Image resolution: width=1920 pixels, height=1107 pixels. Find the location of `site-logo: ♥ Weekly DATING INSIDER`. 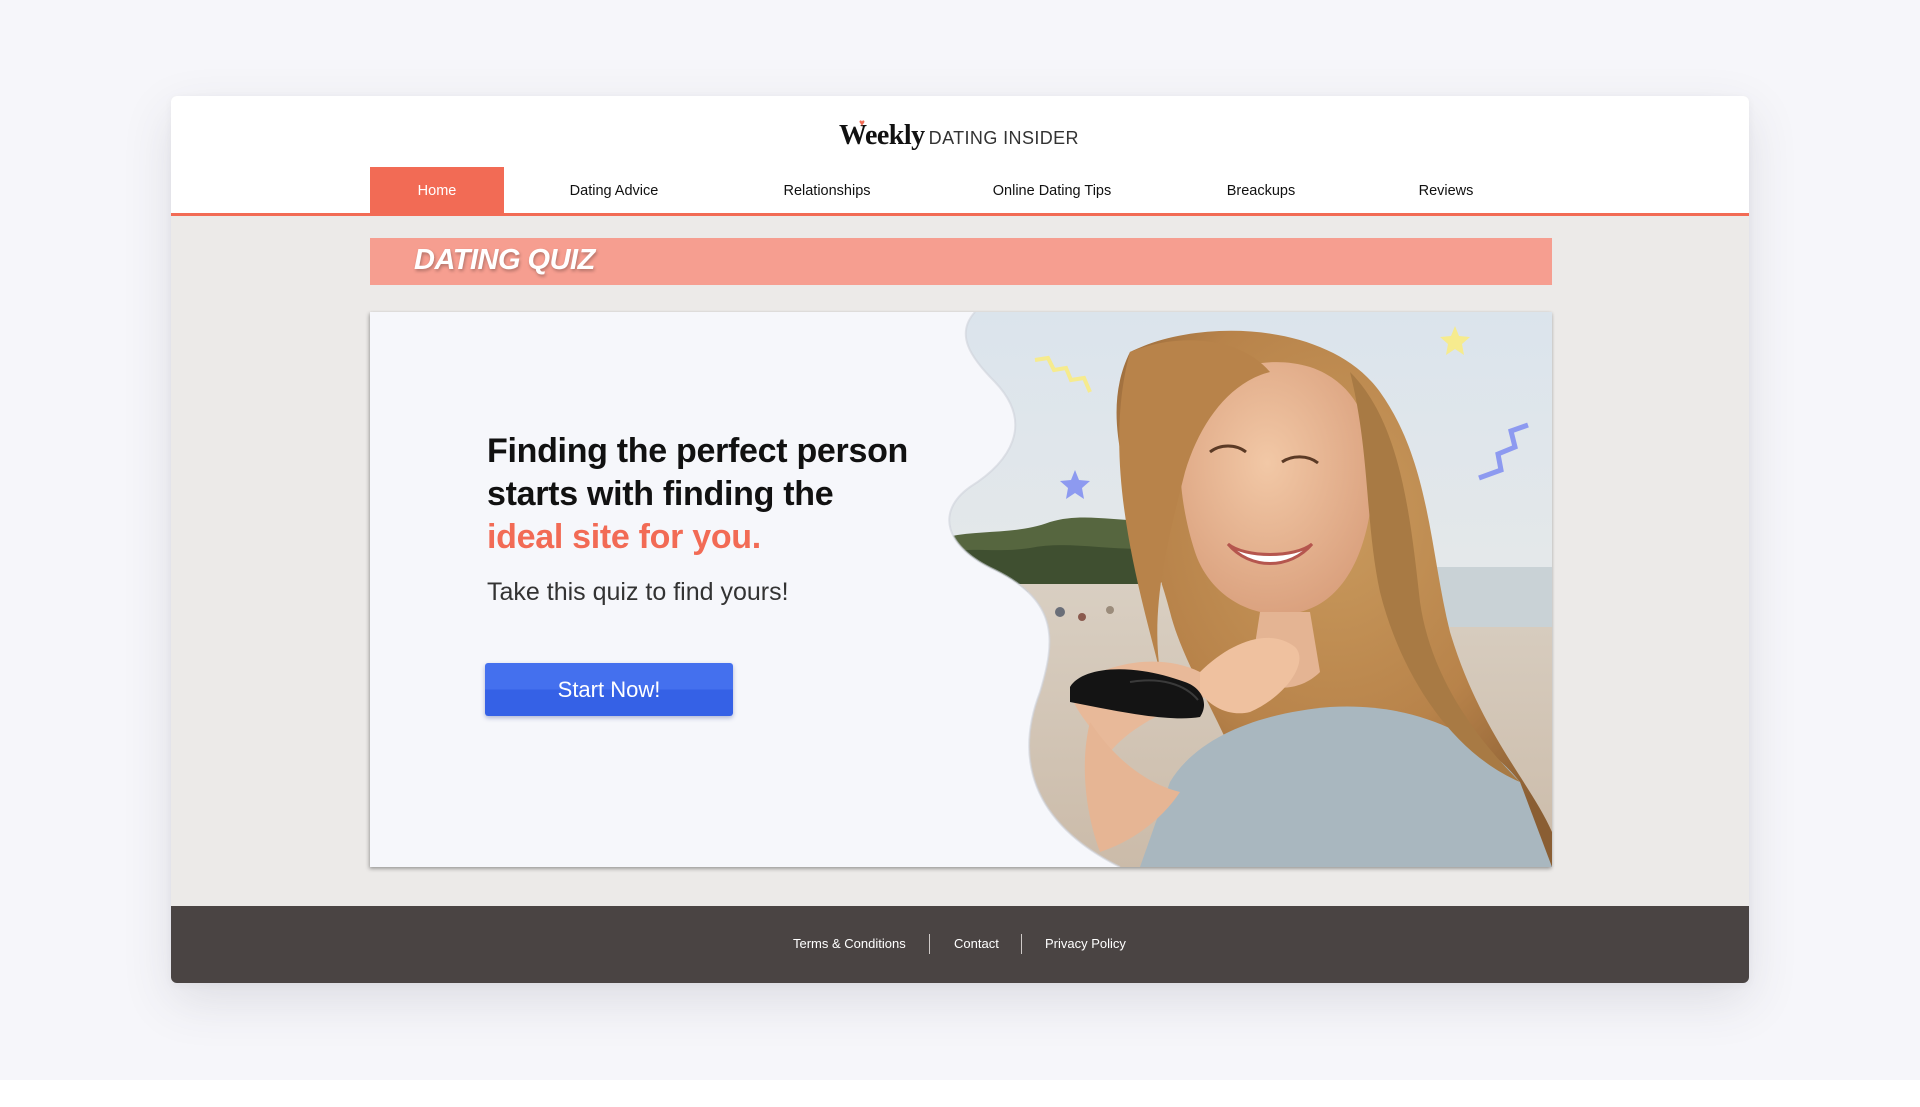

site-logo: ♥ Weekly DATING INSIDER is located at coordinates (959, 136).